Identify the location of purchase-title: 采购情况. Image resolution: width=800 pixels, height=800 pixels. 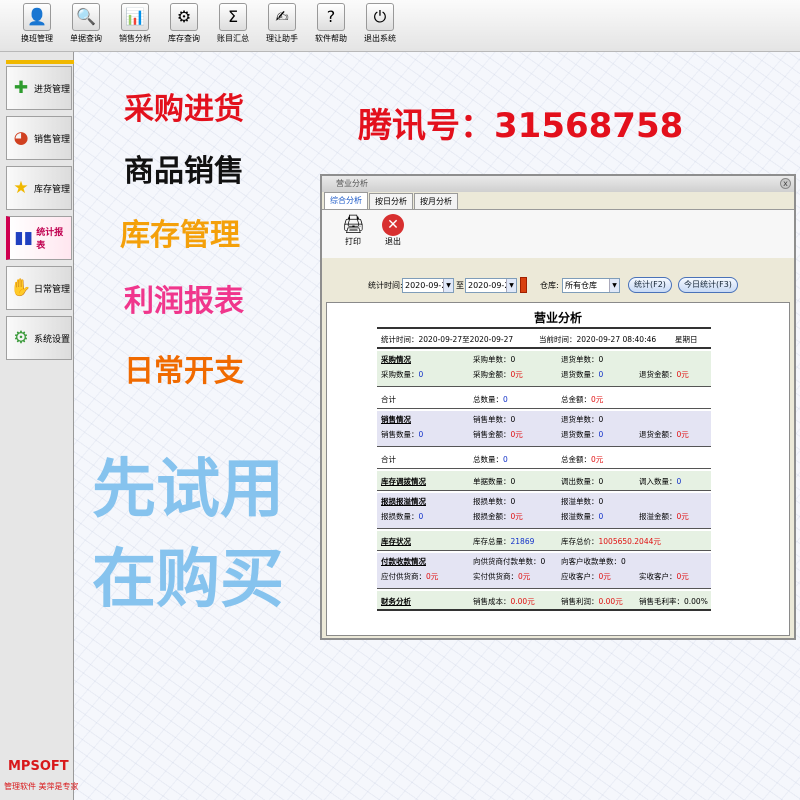
(396, 359).